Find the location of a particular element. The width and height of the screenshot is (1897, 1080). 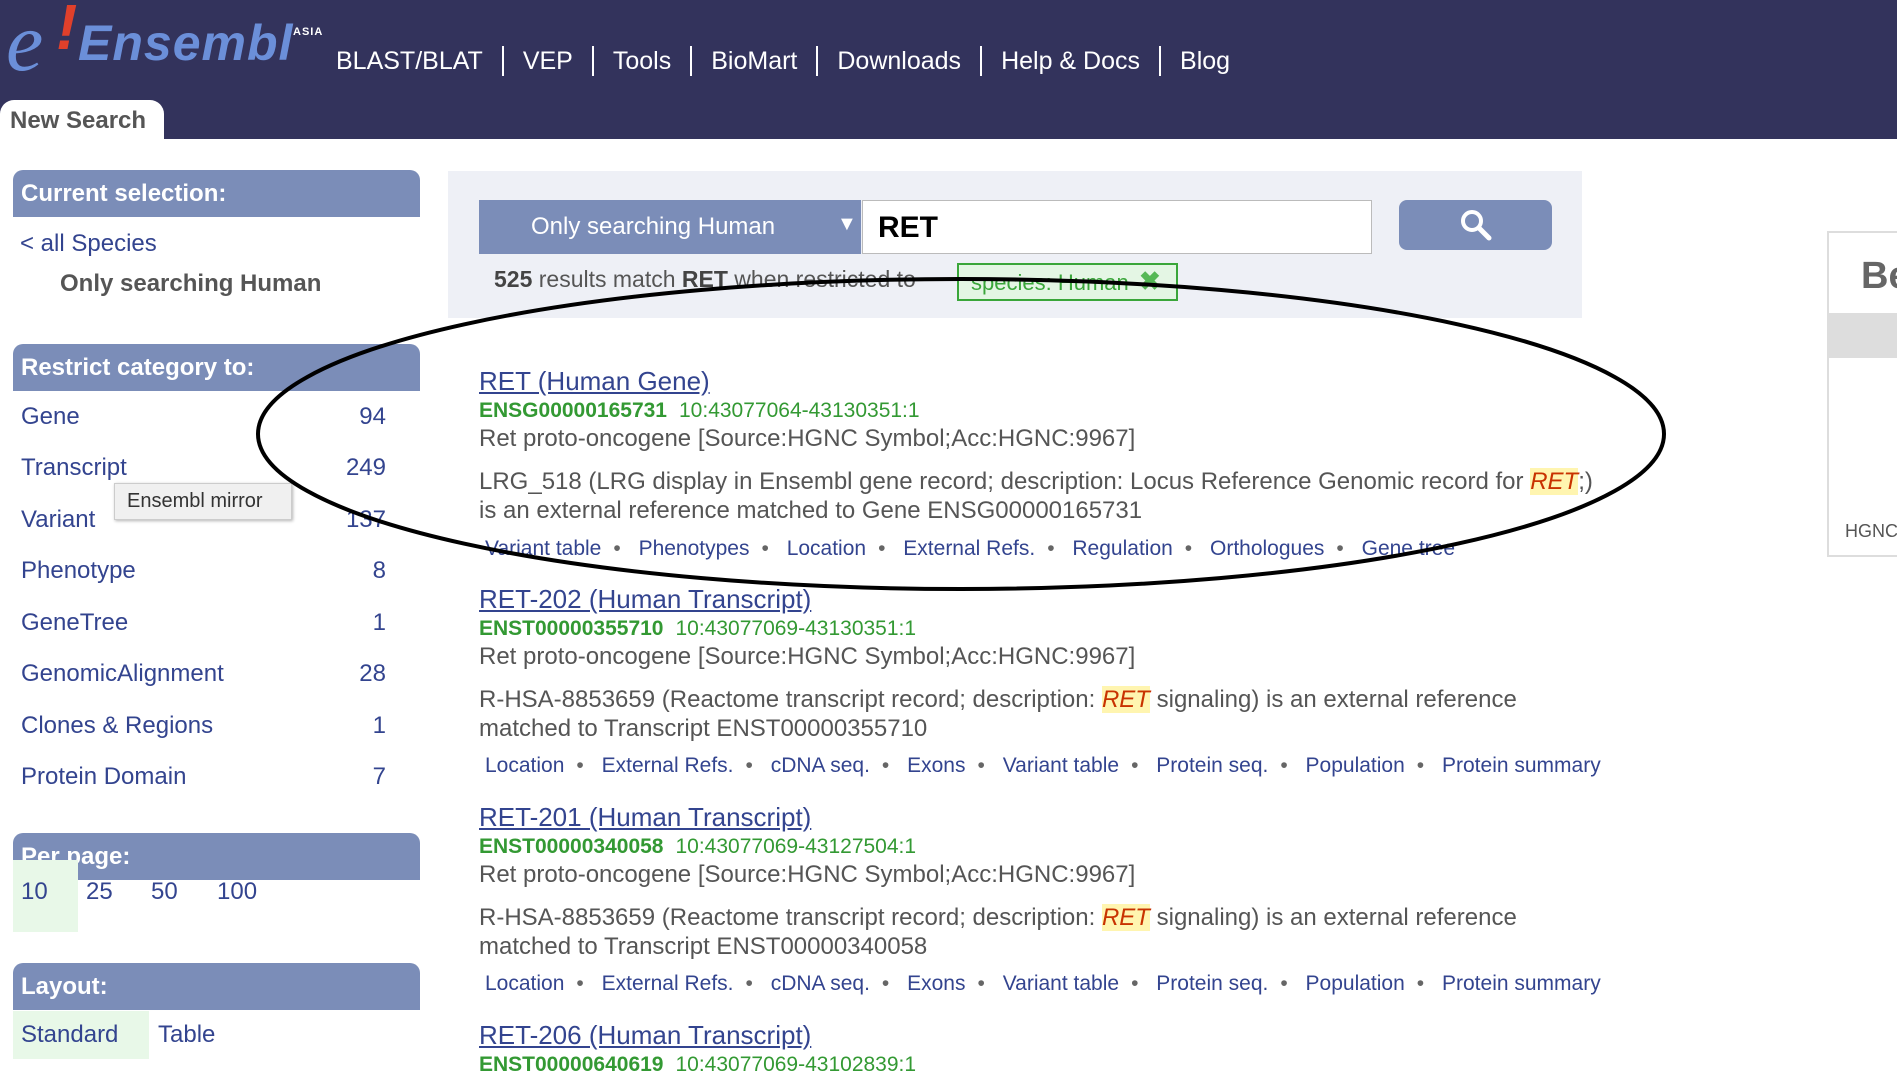

card-label: HGNC is located at coordinates (1871, 531).